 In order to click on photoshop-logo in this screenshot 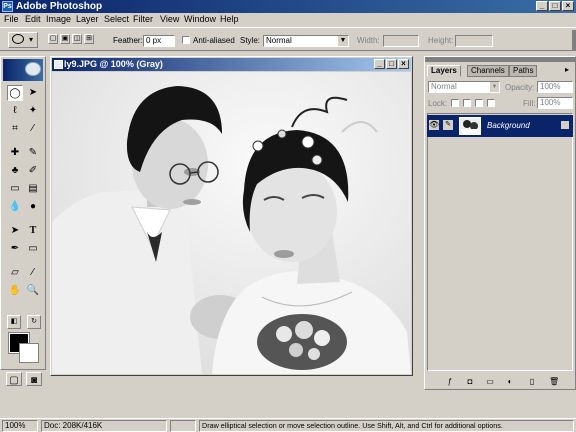, I will do `click(23, 70)`.